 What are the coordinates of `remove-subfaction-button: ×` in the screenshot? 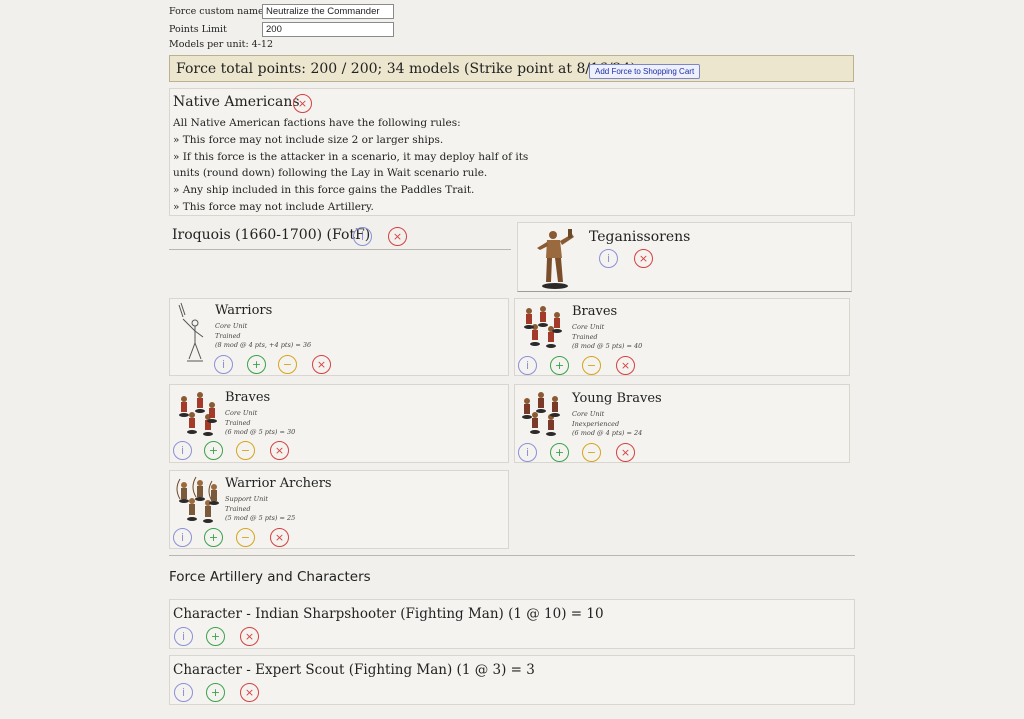 It's located at (397, 236).